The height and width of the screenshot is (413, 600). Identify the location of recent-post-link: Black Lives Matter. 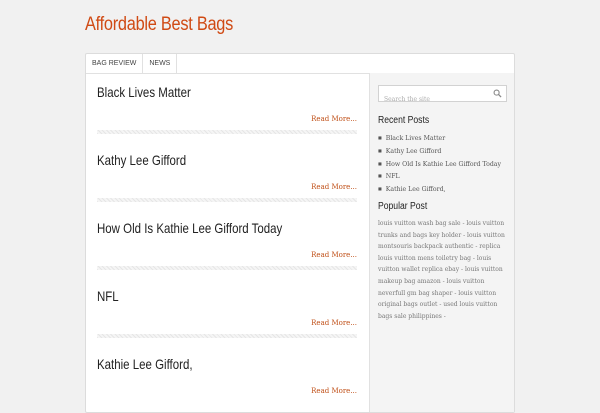
(439, 138).